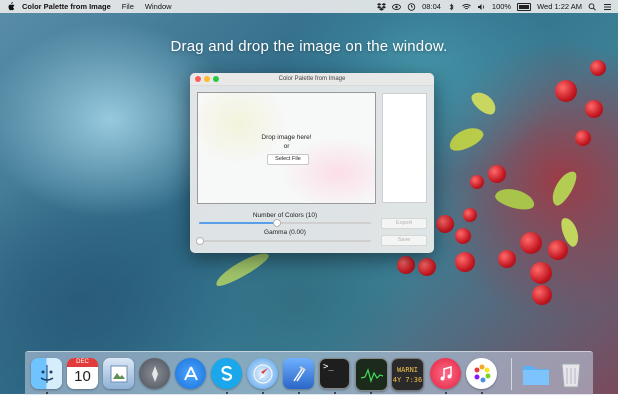 The height and width of the screenshot is (395, 618). I want to click on safari-icon, so click(262, 373).